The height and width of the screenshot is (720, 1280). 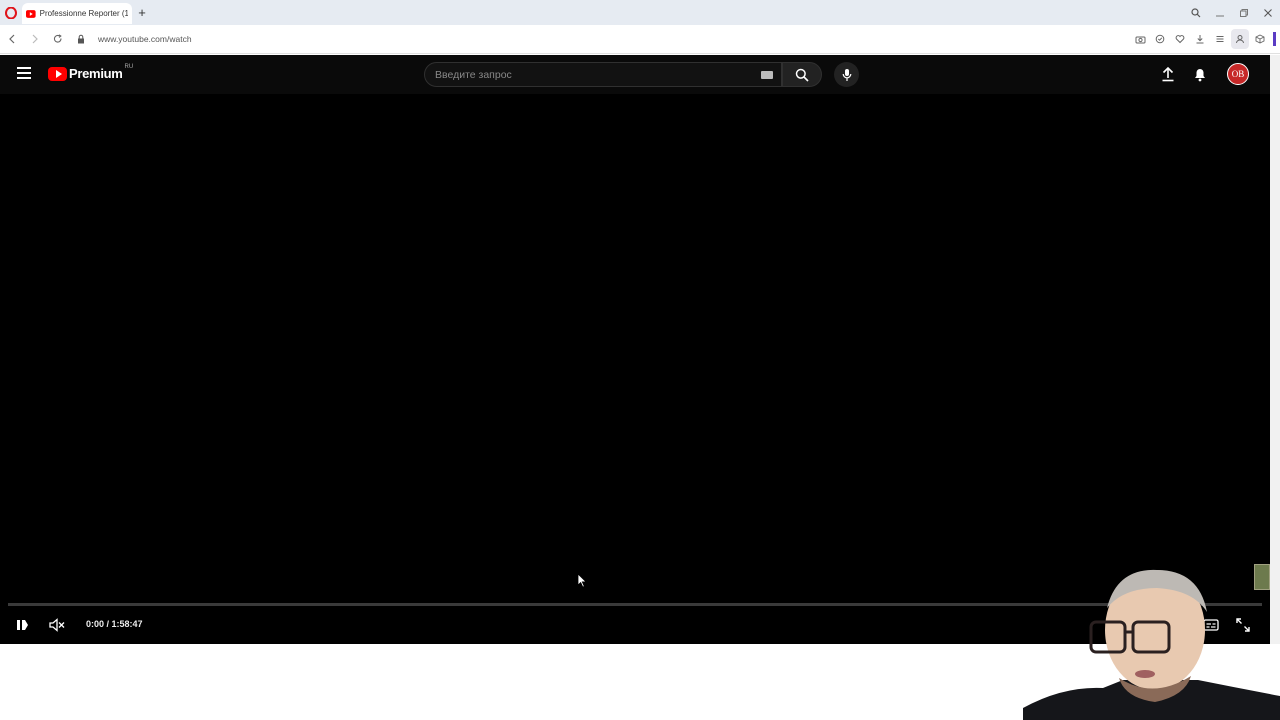 What do you see at coordinates (1220, 39) in the screenshot?
I see `menu-lines-icon` at bounding box center [1220, 39].